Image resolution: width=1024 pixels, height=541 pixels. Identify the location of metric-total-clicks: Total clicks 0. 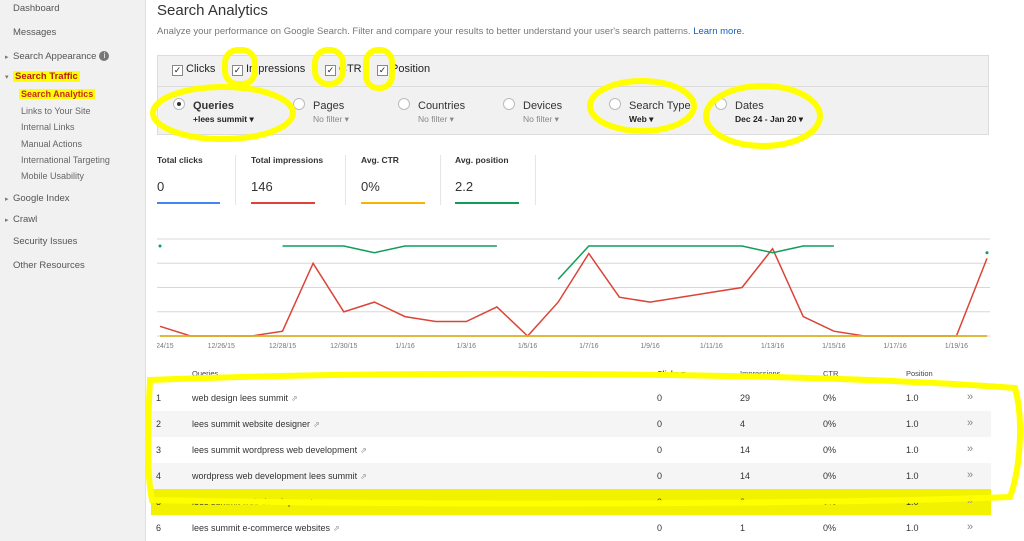
(188, 180).